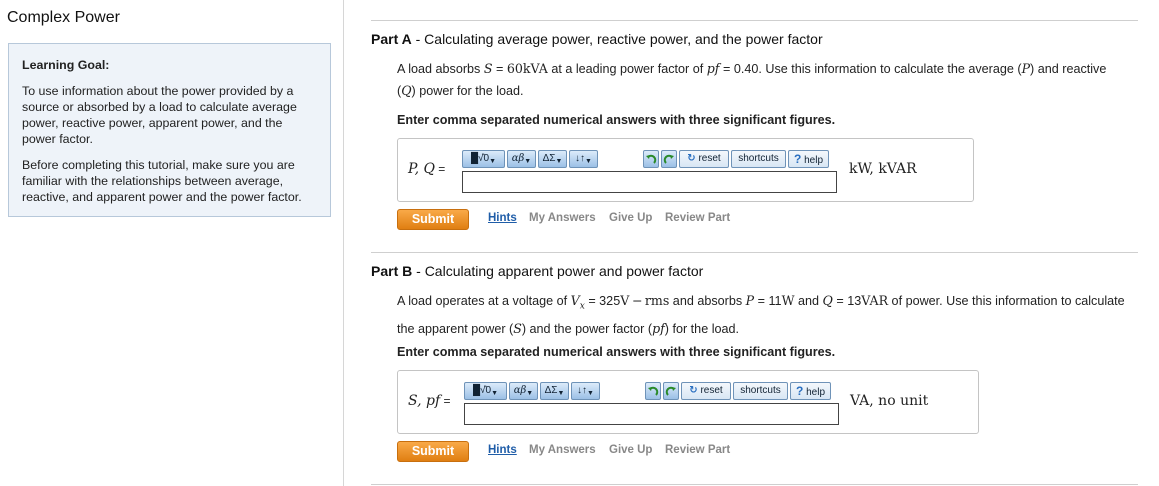 The image size is (1159, 486). I want to click on problem-text: = 325, so click(602, 301).